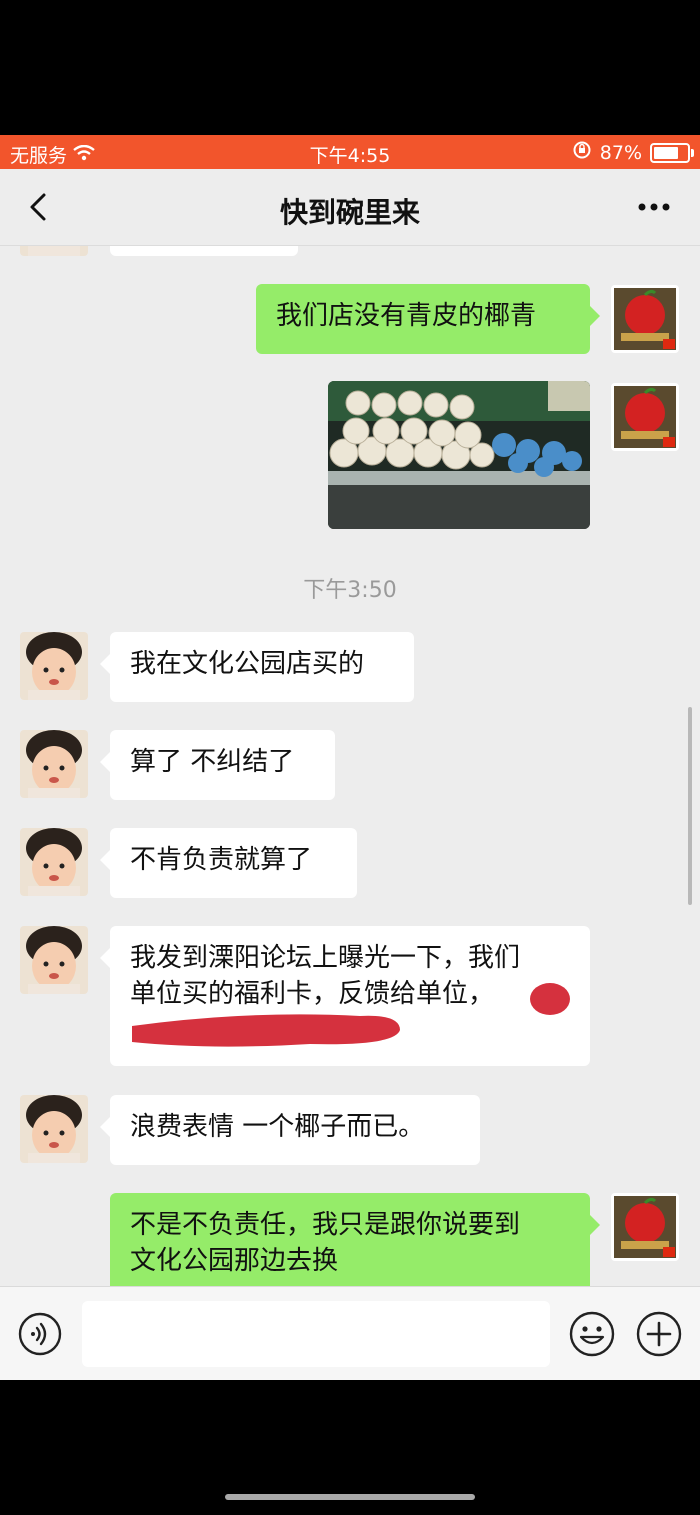 This screenshot has width=700, height=1515. What do you see at coordinates (459, 455) in the screenshot?
I see `coconut-photo` at bounding box center [459, 455].